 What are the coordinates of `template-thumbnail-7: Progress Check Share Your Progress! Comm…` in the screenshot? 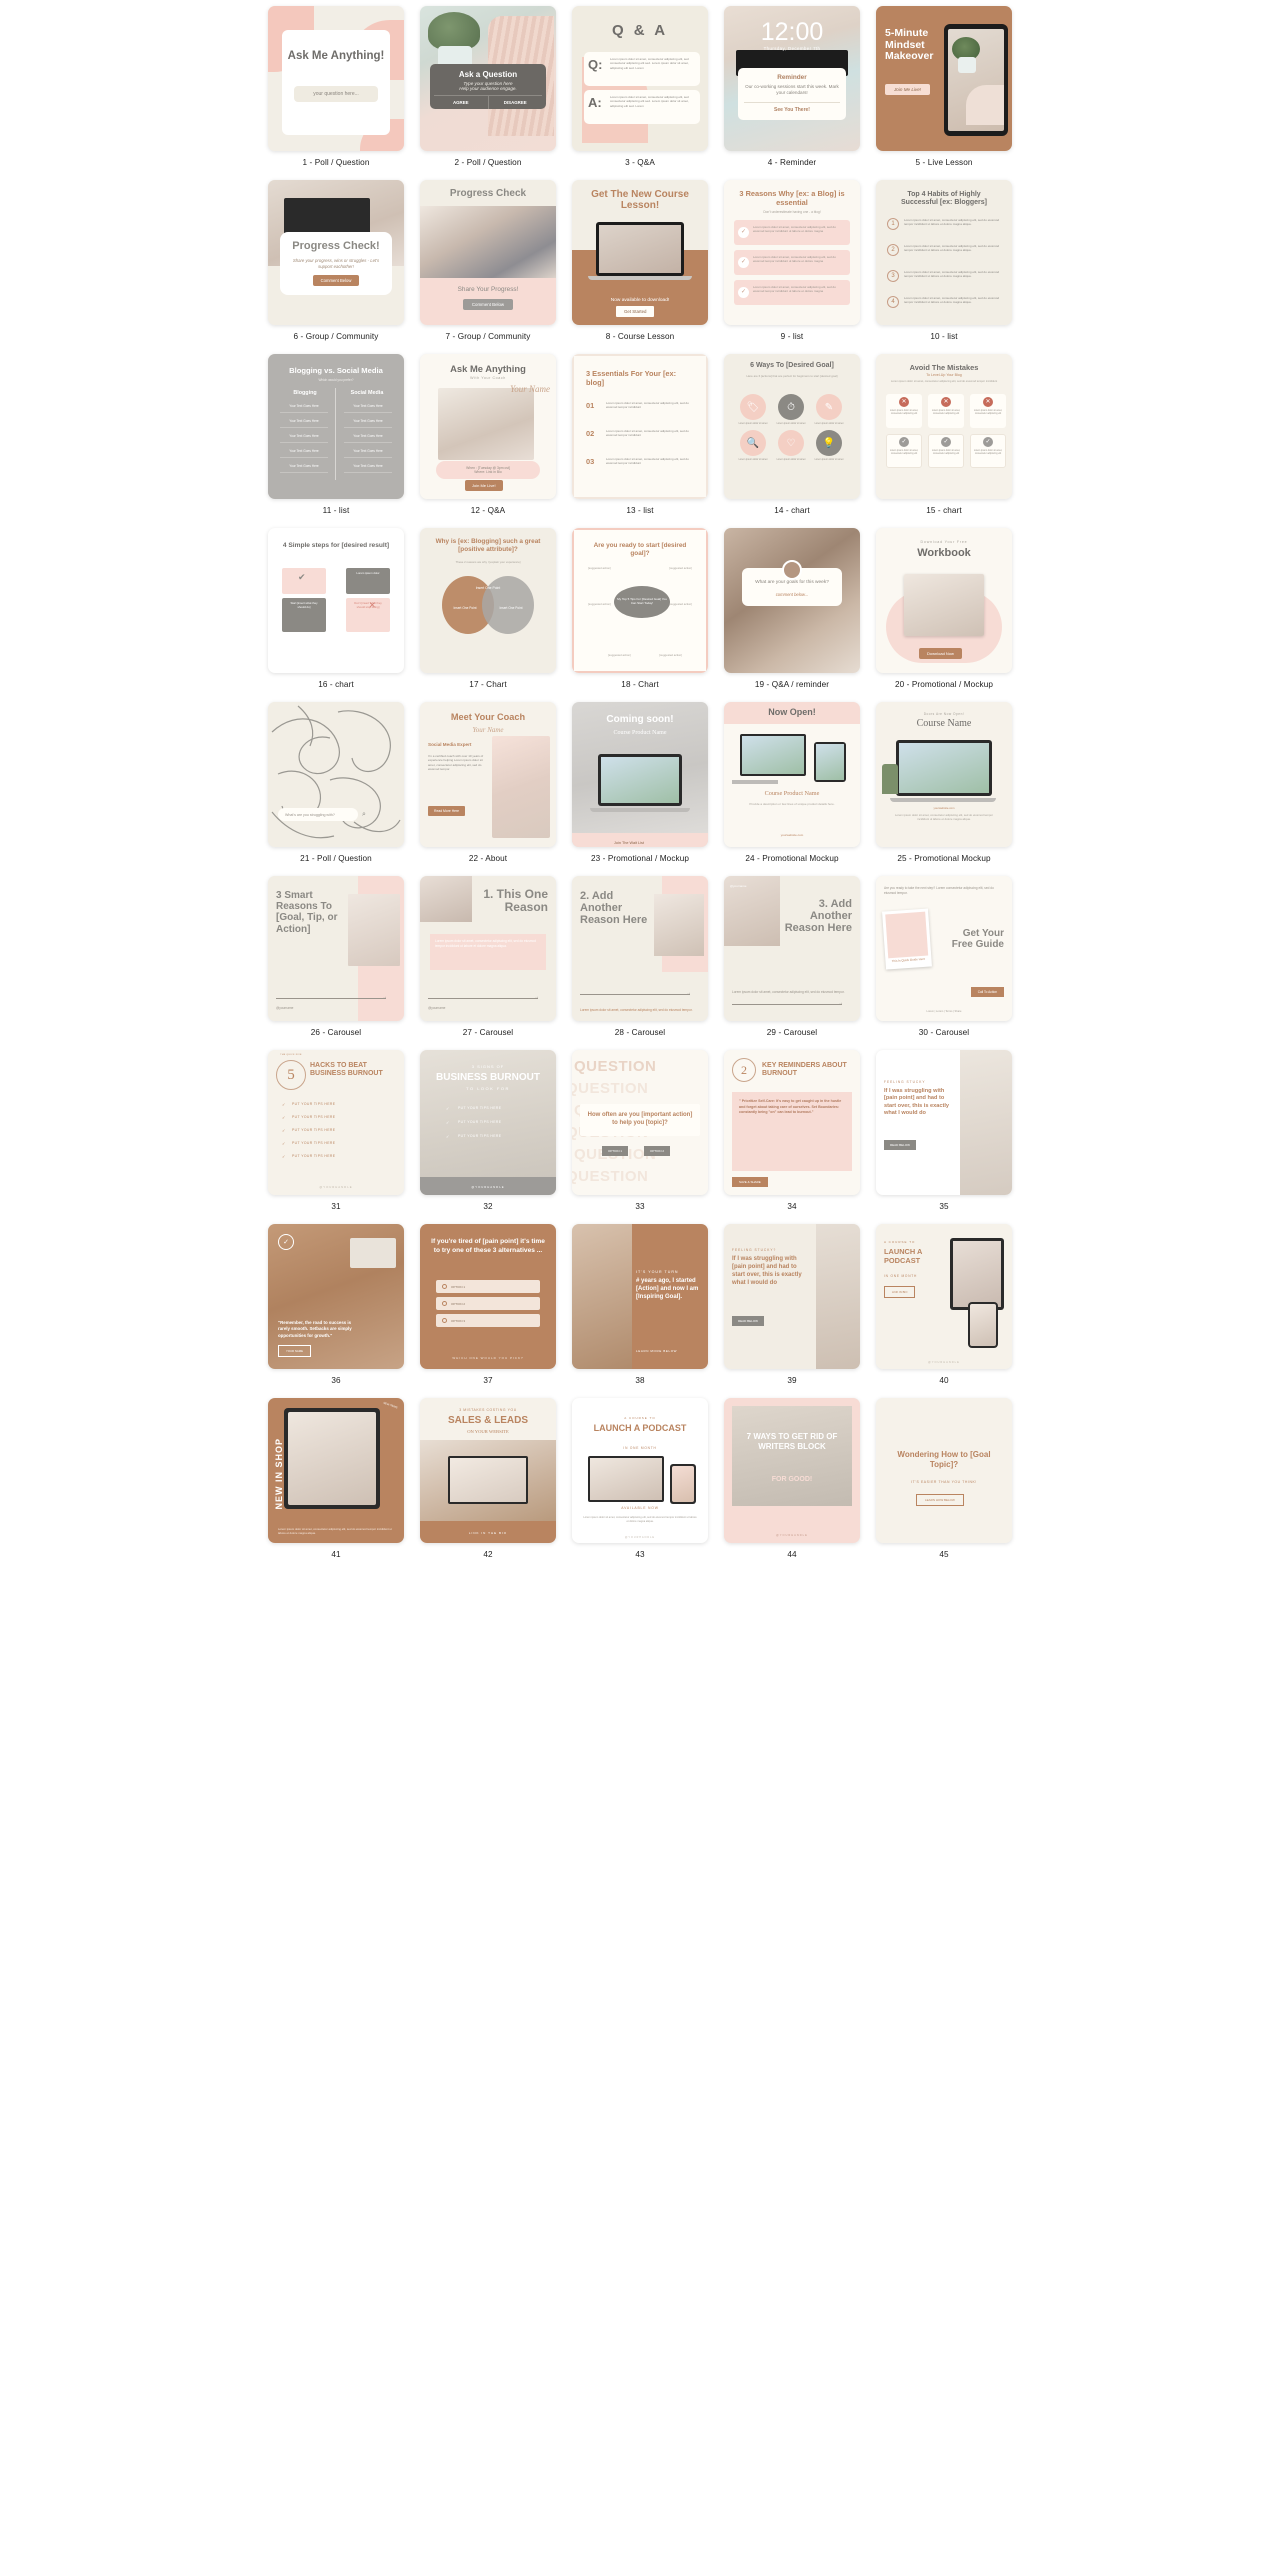 It's located at (488, 252).